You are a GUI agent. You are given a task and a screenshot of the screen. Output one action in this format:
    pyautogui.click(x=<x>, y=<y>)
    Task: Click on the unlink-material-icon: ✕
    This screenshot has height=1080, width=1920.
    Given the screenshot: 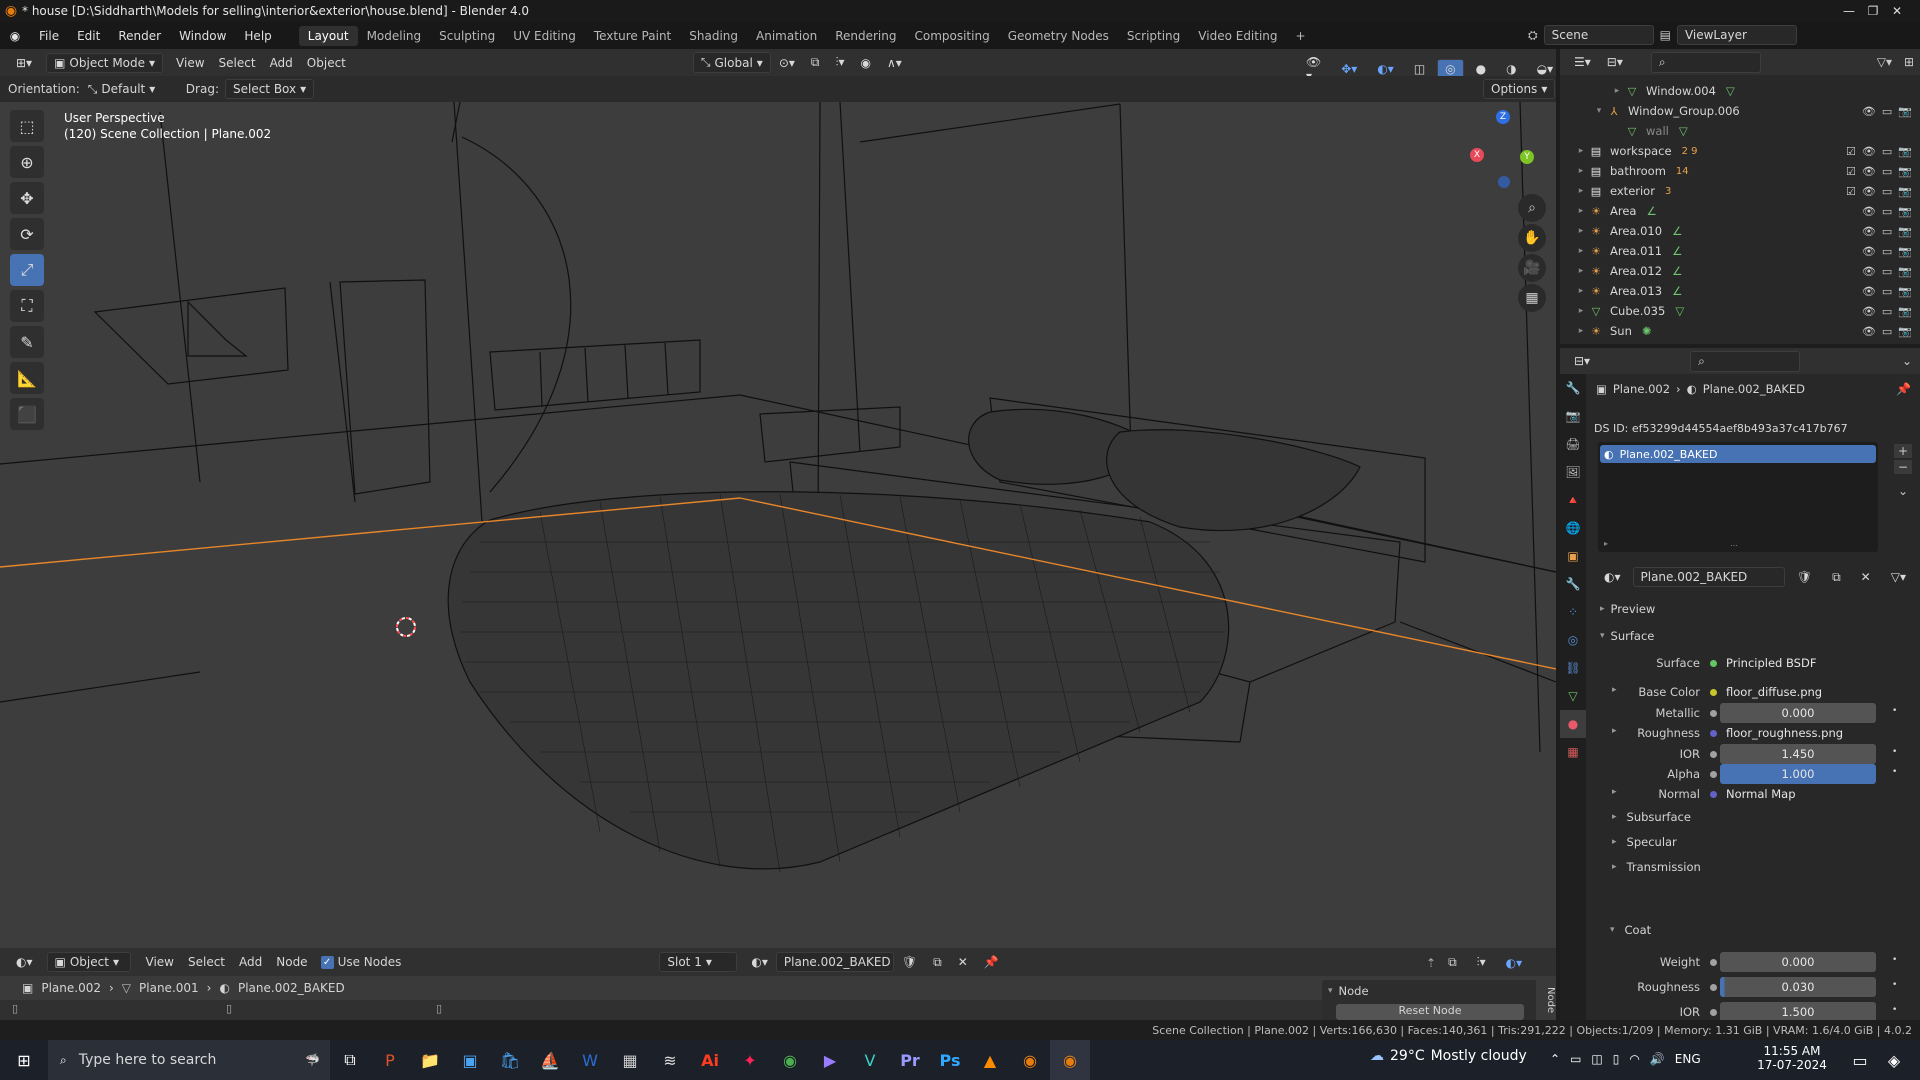 What is the action you would take?
    pyautogui.click(x=1866, y=577)
    